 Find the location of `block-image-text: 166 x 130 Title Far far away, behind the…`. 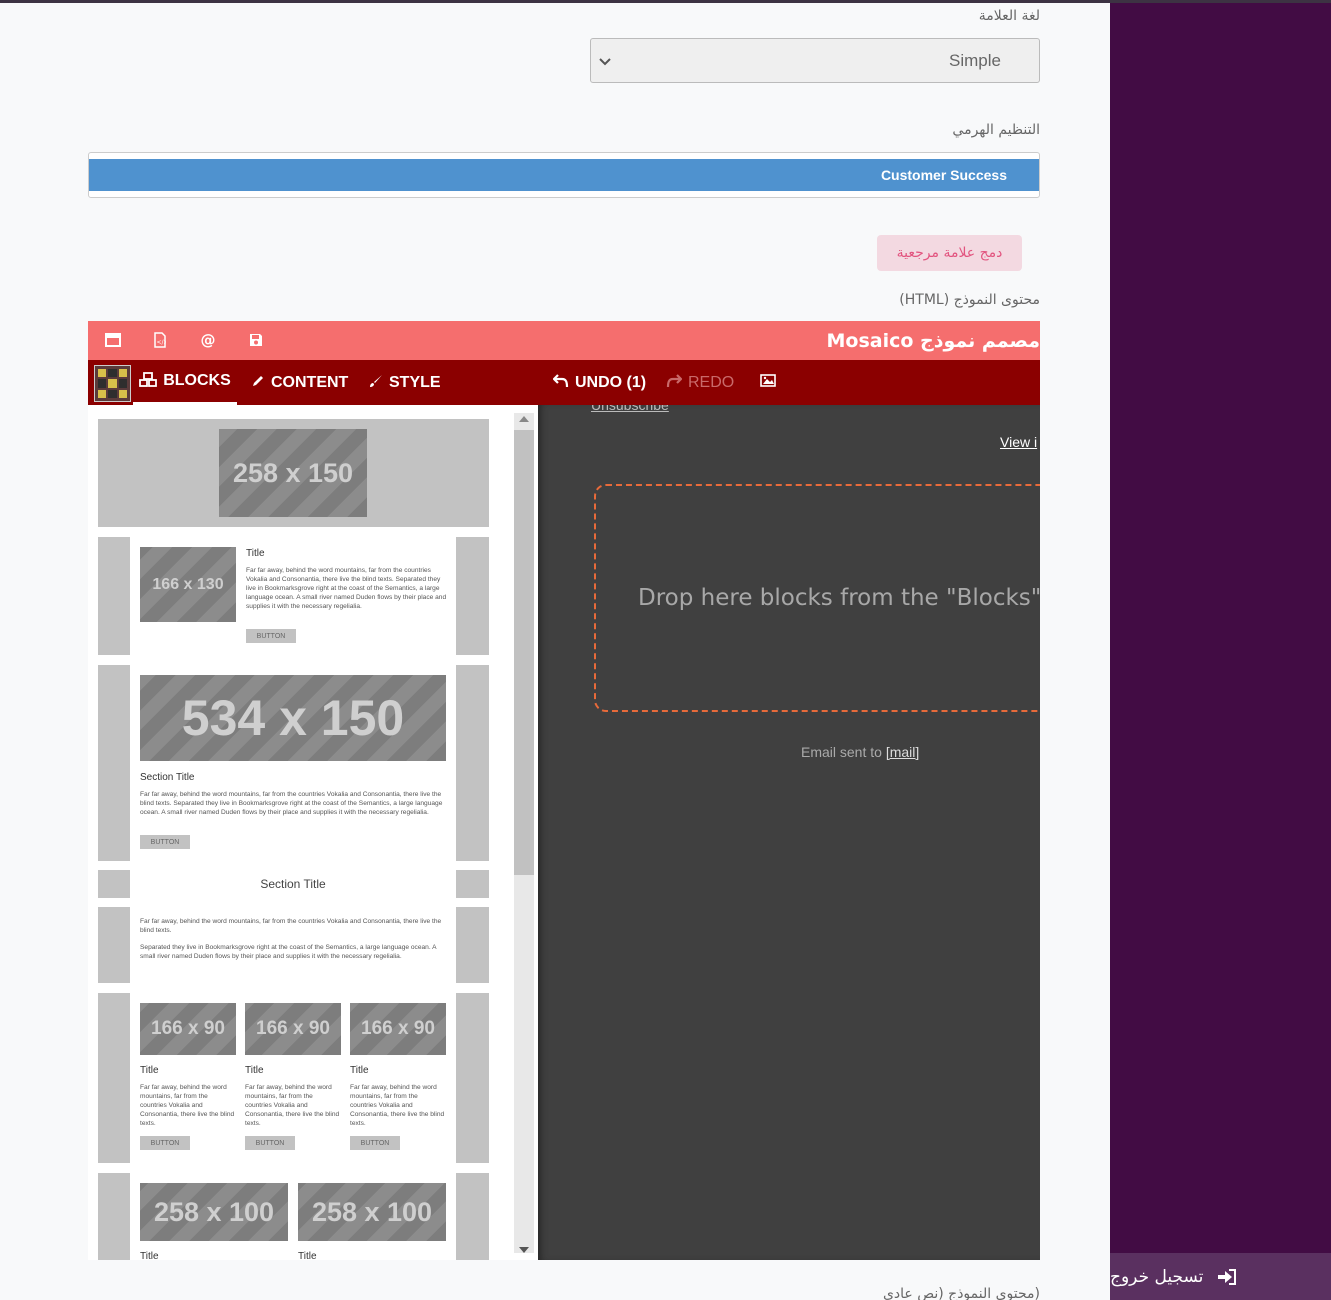

block-image-text: 166 x 130 Title Far far away, behind the… is located at coordinates (293, 596).